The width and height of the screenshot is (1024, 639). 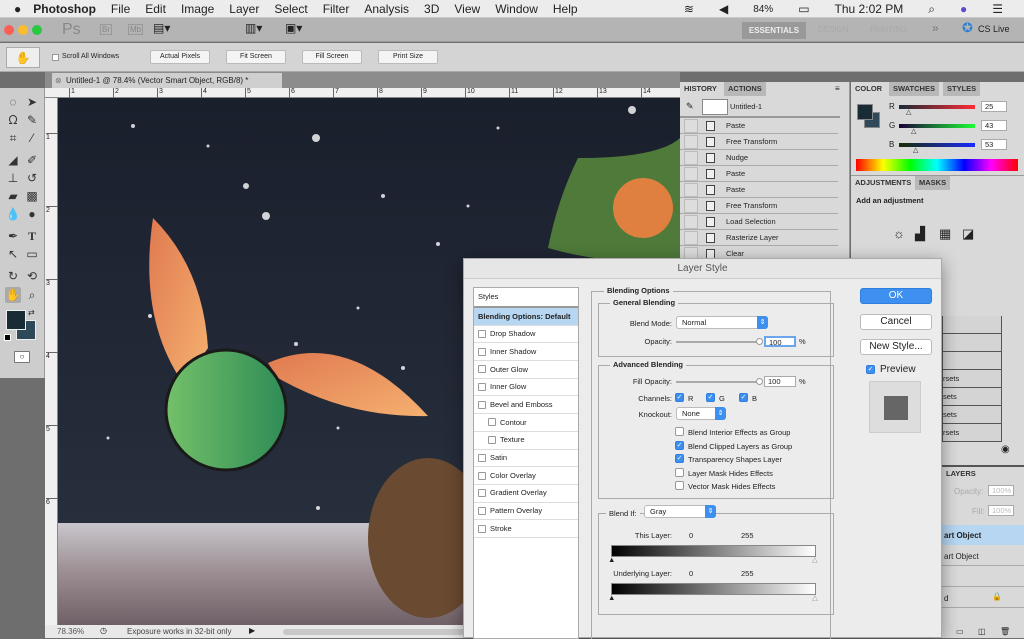 What do you see at coordinates (526, 494) in the screenshot?
I see `style-item-gradient-overlay: Gradient Overlay` at bounding box center [526, 494].